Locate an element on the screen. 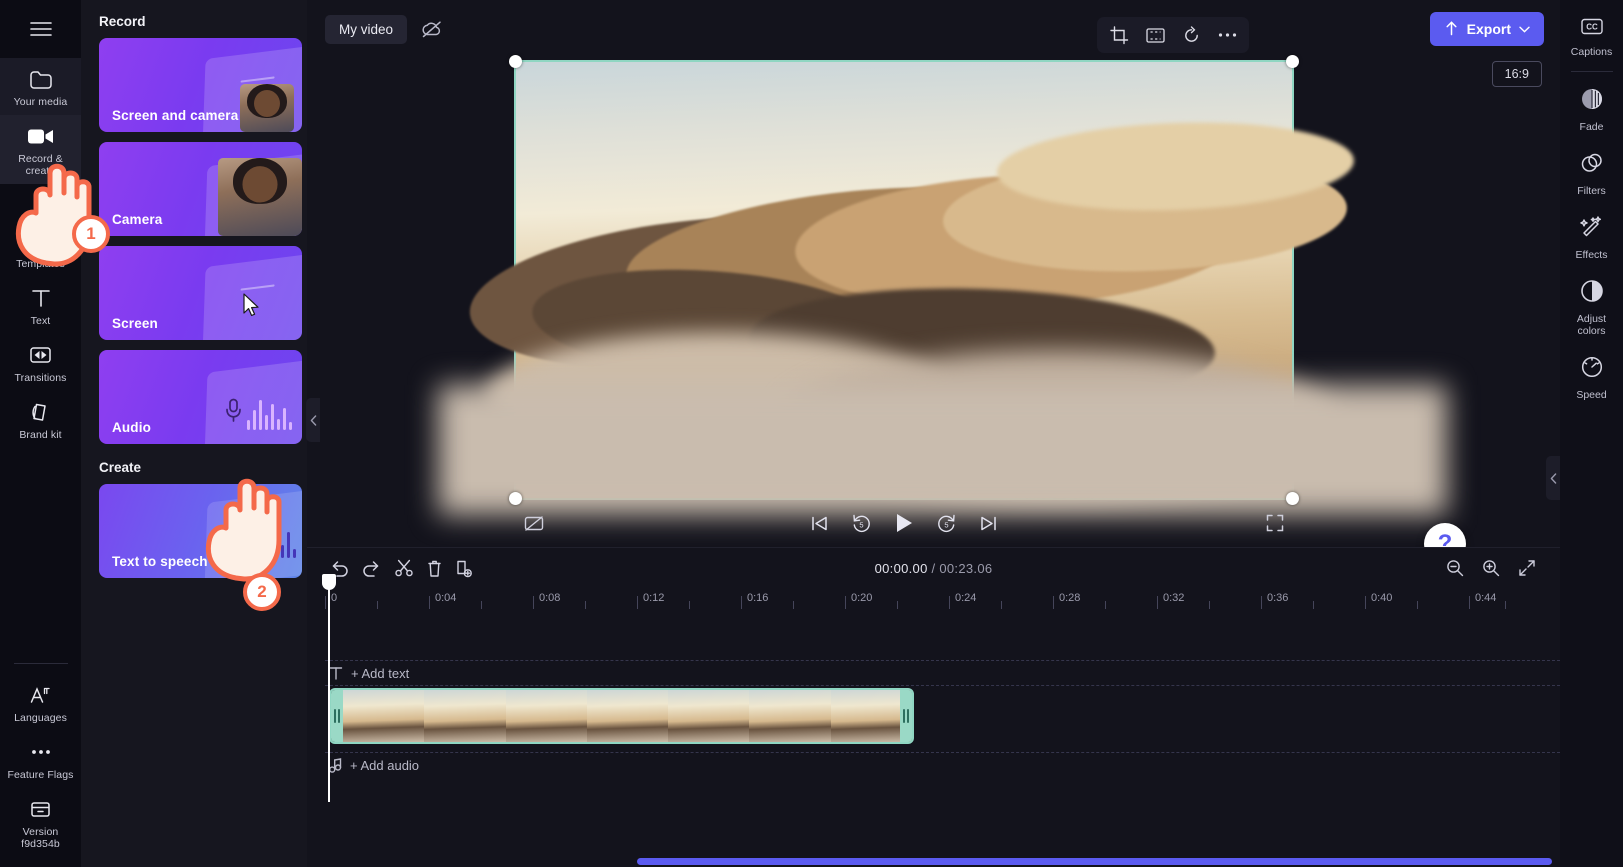  fit-frame-icon is located at coordinates (1155, 35).